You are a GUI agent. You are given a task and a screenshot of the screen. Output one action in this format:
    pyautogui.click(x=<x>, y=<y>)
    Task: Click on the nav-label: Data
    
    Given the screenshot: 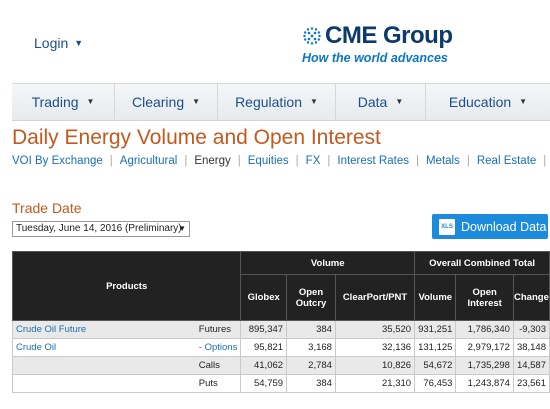 What is the action you would take?
    pyautogui.click(x=372, y=102)
    